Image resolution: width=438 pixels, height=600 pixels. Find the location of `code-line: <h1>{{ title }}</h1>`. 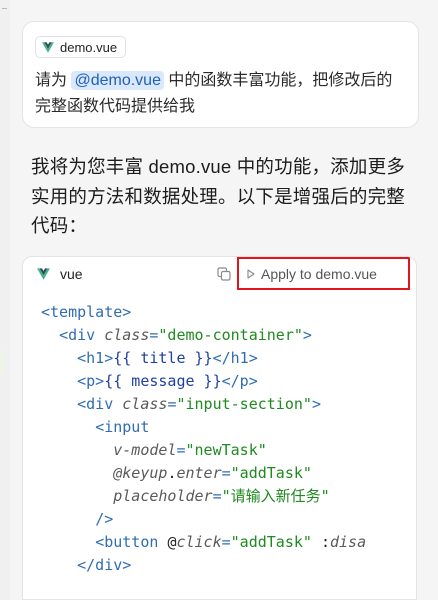

code-line: <h1>{{ title }}</h1> is located at coordinates (228, 358).